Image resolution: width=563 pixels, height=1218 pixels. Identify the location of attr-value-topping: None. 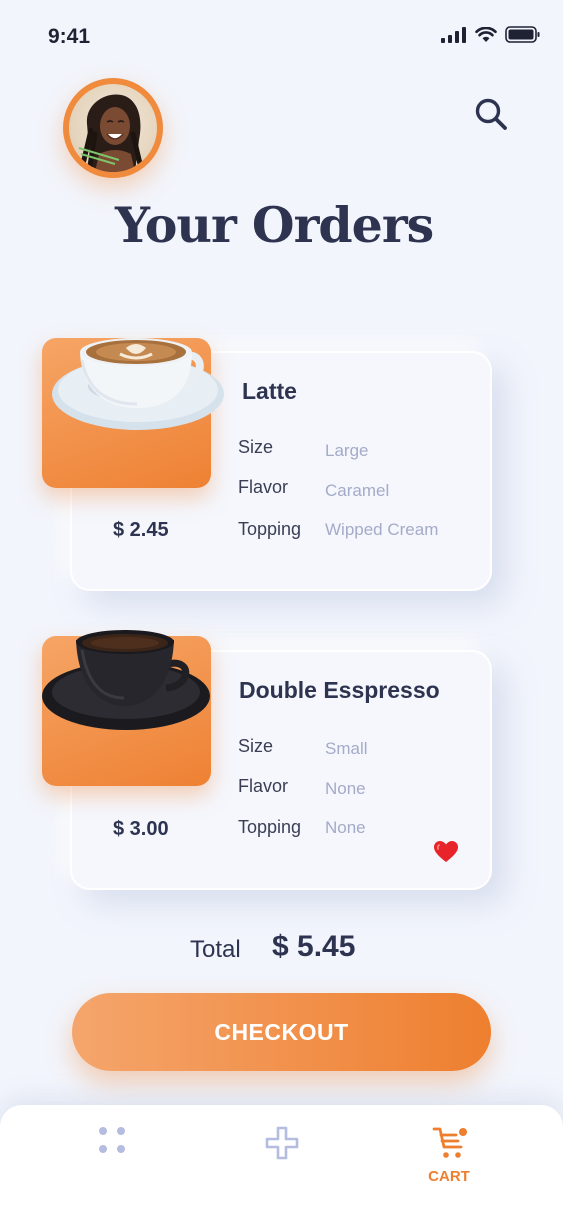
(345, 827).